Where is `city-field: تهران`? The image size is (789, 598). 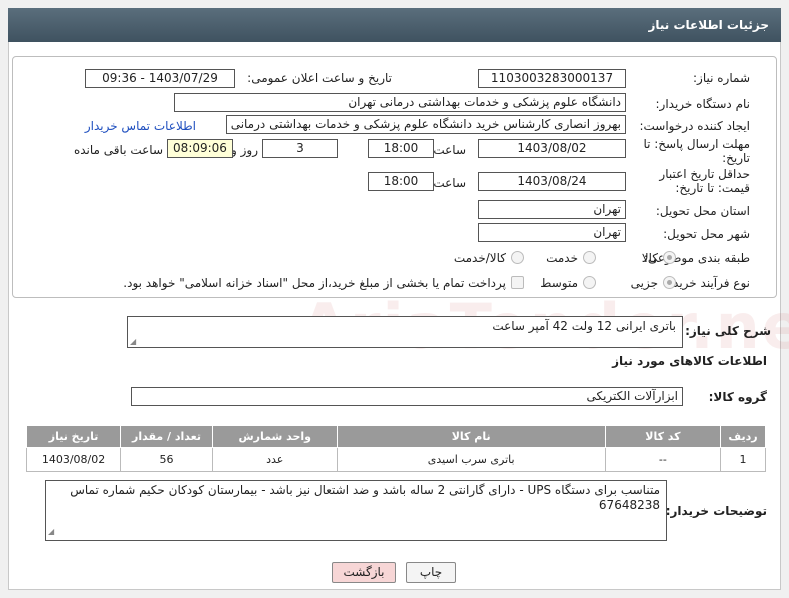 city-field: تهران is located at coordinates (552, 232).